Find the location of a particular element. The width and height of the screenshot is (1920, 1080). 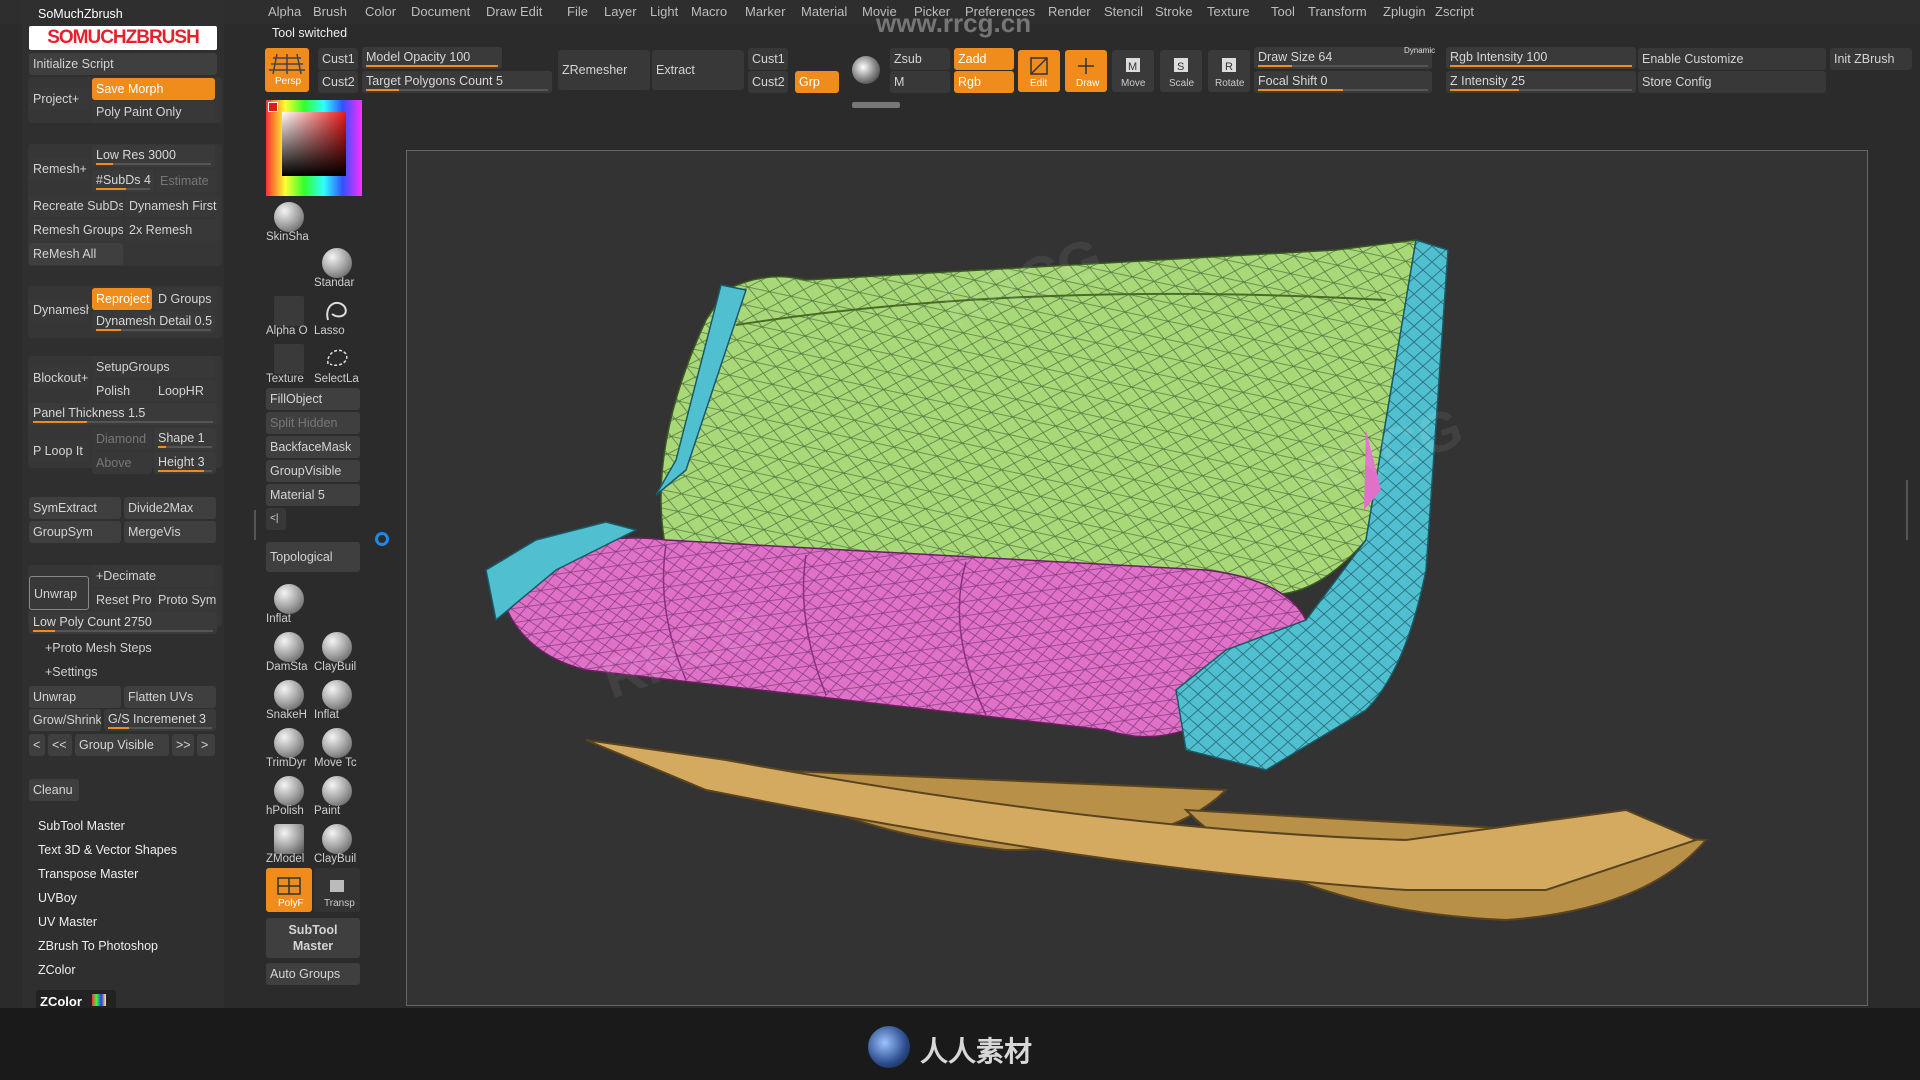

toolbar-scroll-handle is located at coordinates (876, 105).